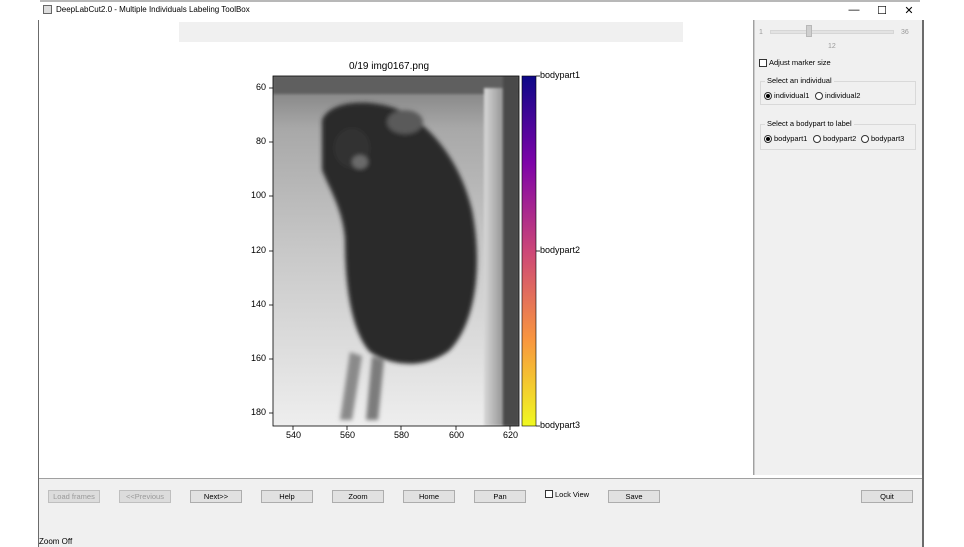  What do you see at coordinates (887, 138) in the screenshot?
I see `radio-bodypart3-label: bodypart3` at bounding box center [887, 138].